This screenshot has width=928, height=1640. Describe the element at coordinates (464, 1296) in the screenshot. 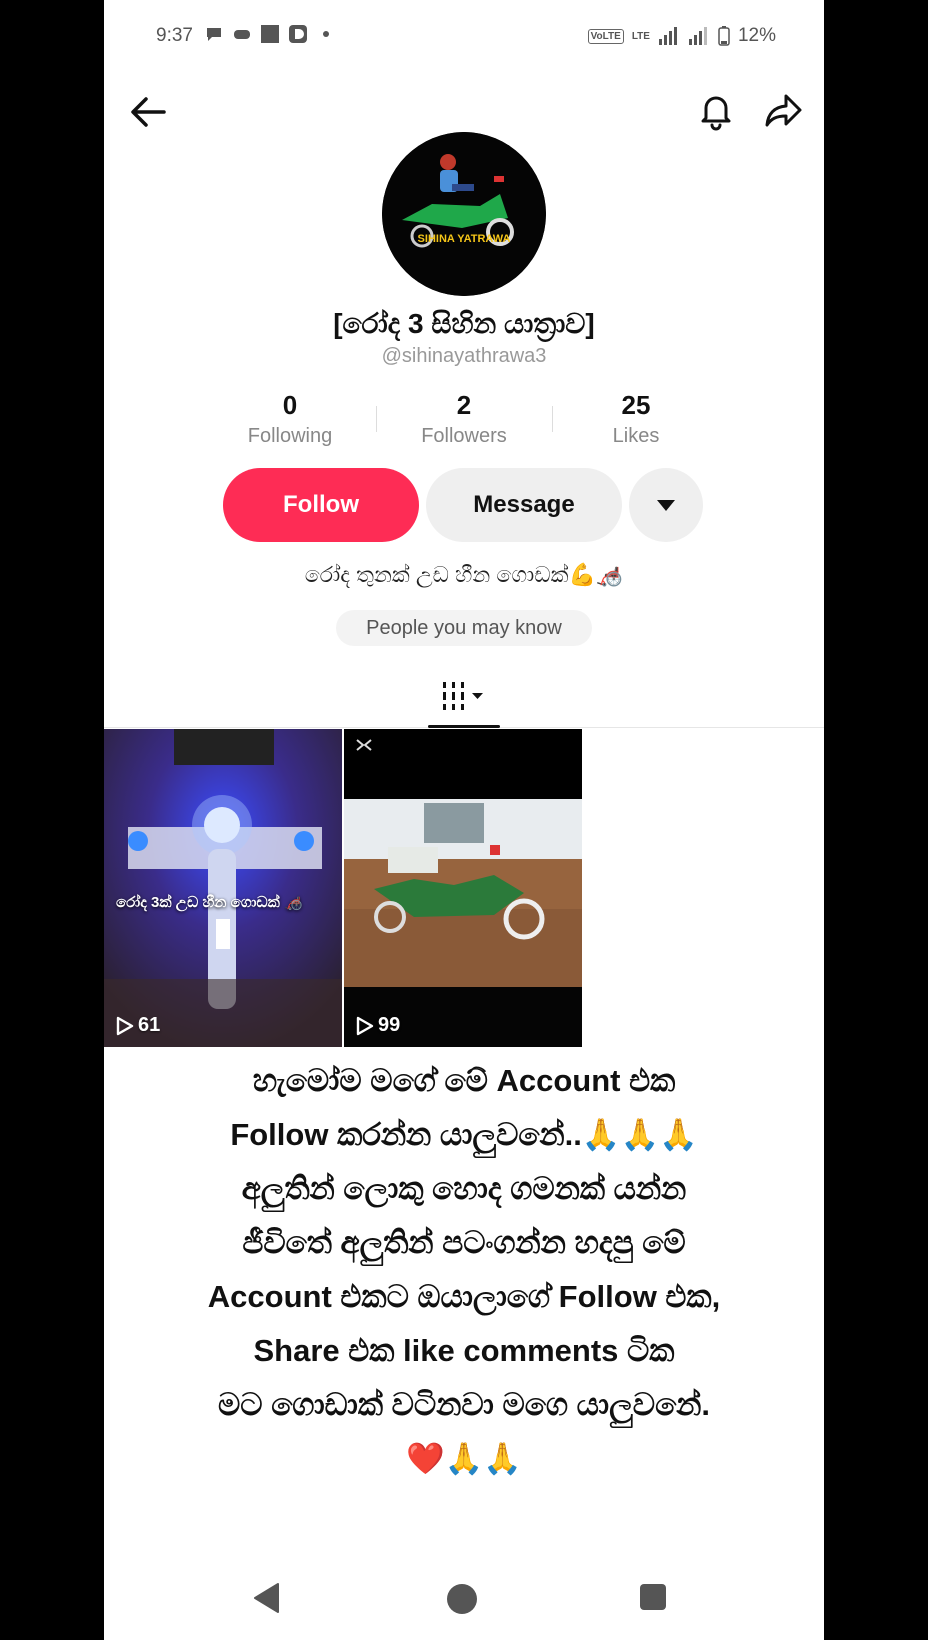

I see `promo-line: Account එකට ඔයාලාගේ Follow එක,` at that location.